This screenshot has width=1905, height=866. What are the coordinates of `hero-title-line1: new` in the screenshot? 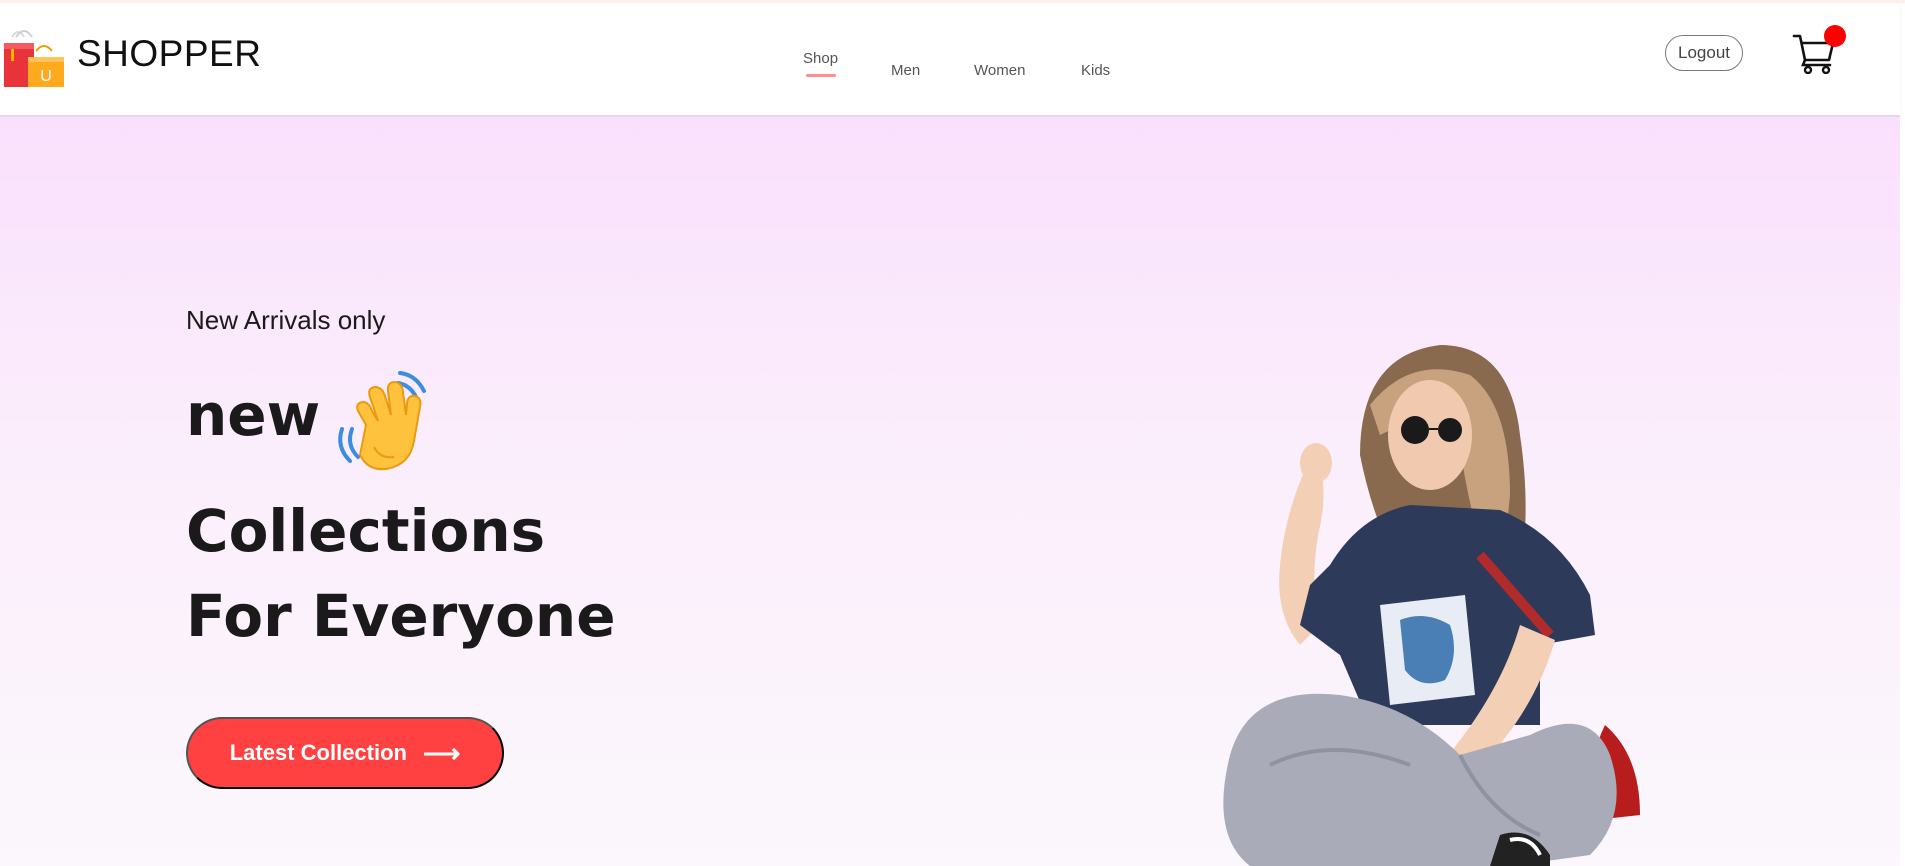 It's located at (253, 415).